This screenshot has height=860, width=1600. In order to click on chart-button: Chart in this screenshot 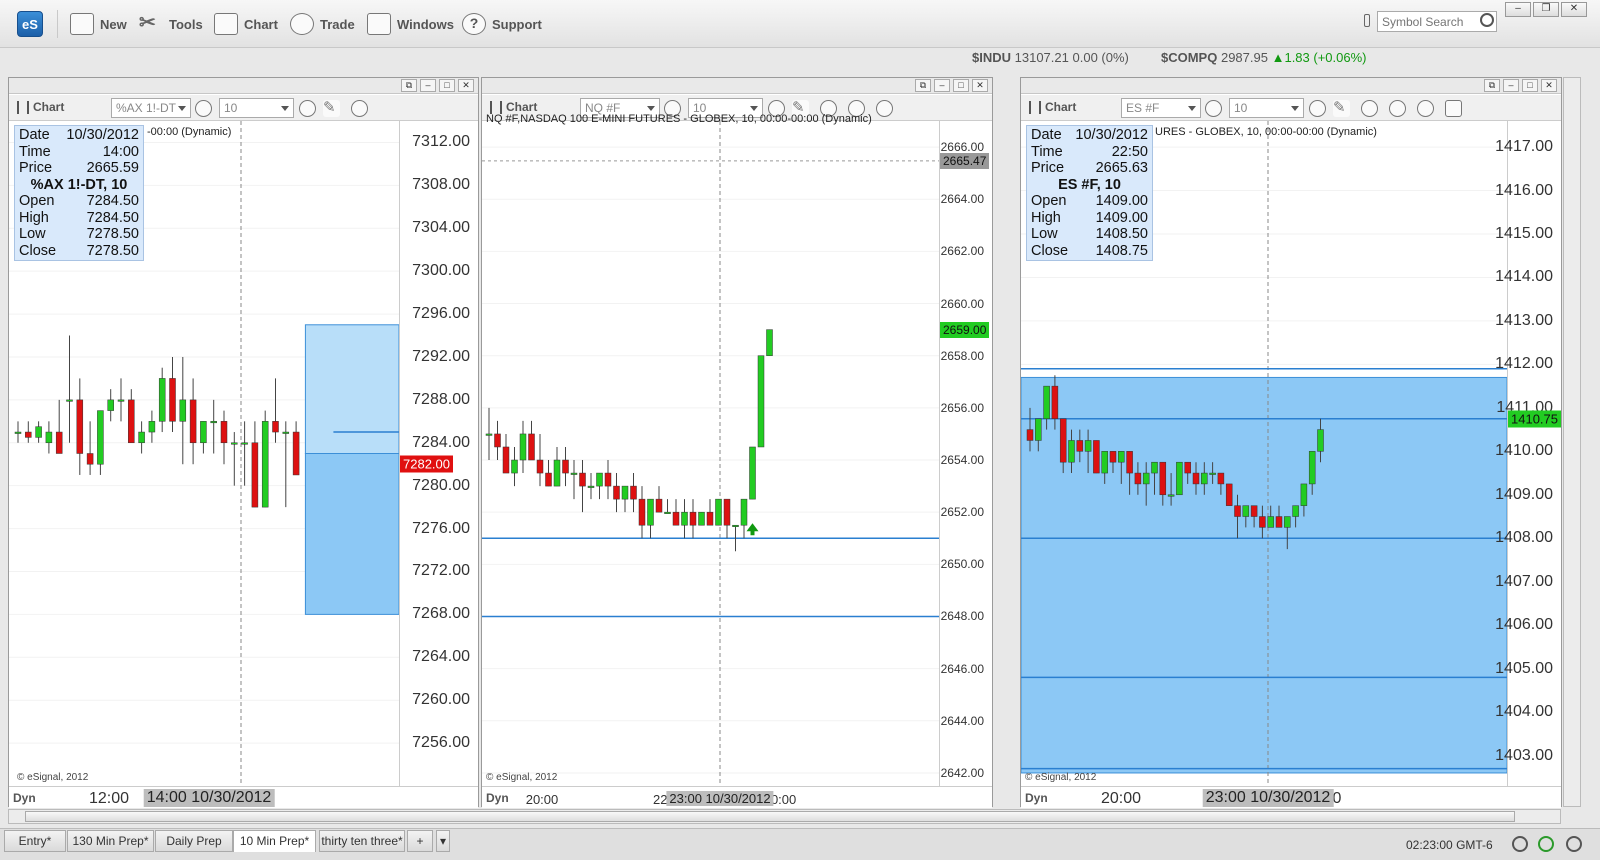, I will do `click(246, 24)`.